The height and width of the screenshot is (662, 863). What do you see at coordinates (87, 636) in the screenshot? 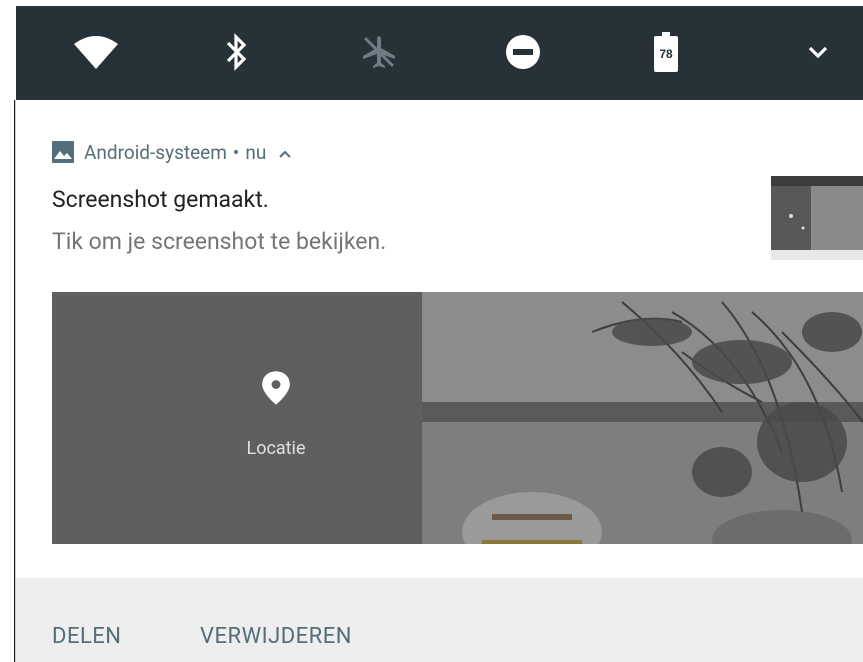
I see `share-button: DELEN` at bounding box center [87, 636].